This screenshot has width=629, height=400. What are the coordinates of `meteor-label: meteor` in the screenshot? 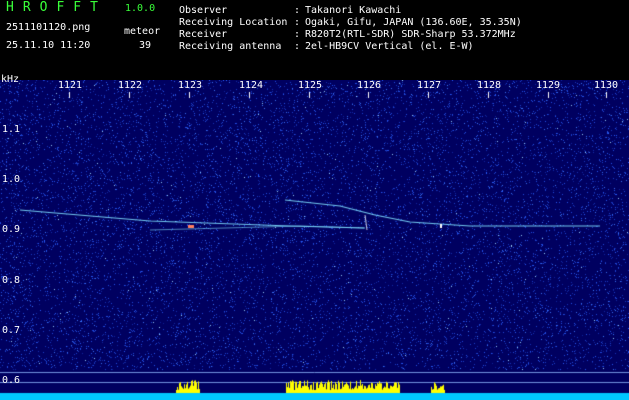 It's located at (142, 31).